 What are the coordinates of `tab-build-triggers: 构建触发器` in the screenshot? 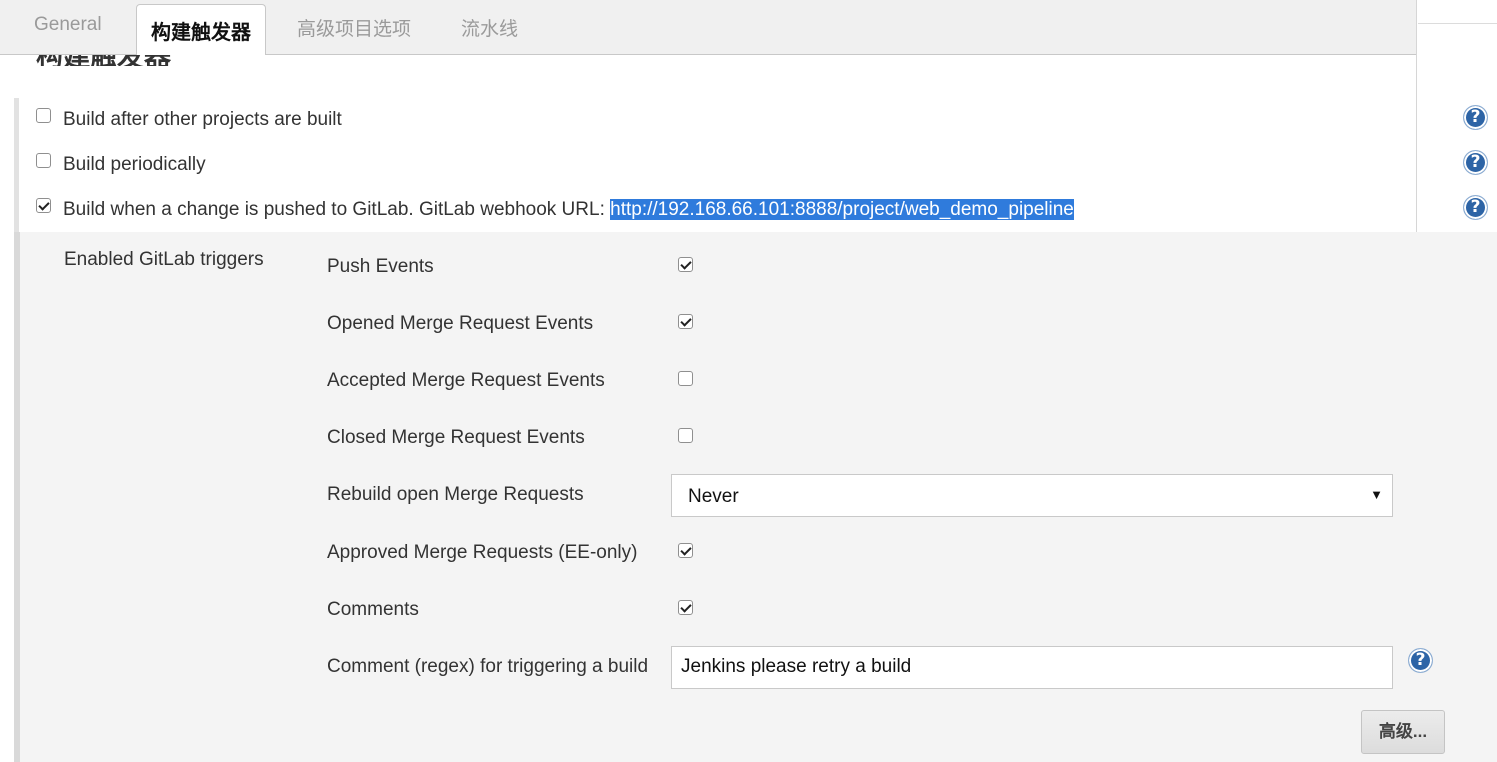 It's located at (201, 29).